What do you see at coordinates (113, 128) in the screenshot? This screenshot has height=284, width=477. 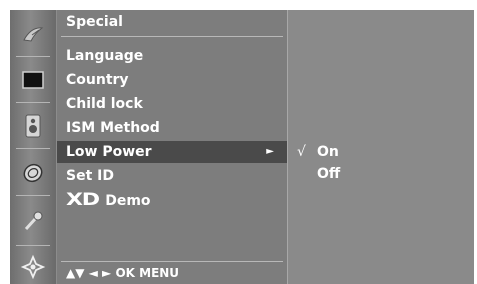 I see `menu-item-label: ISM Method` at bounding box center [113, 128].